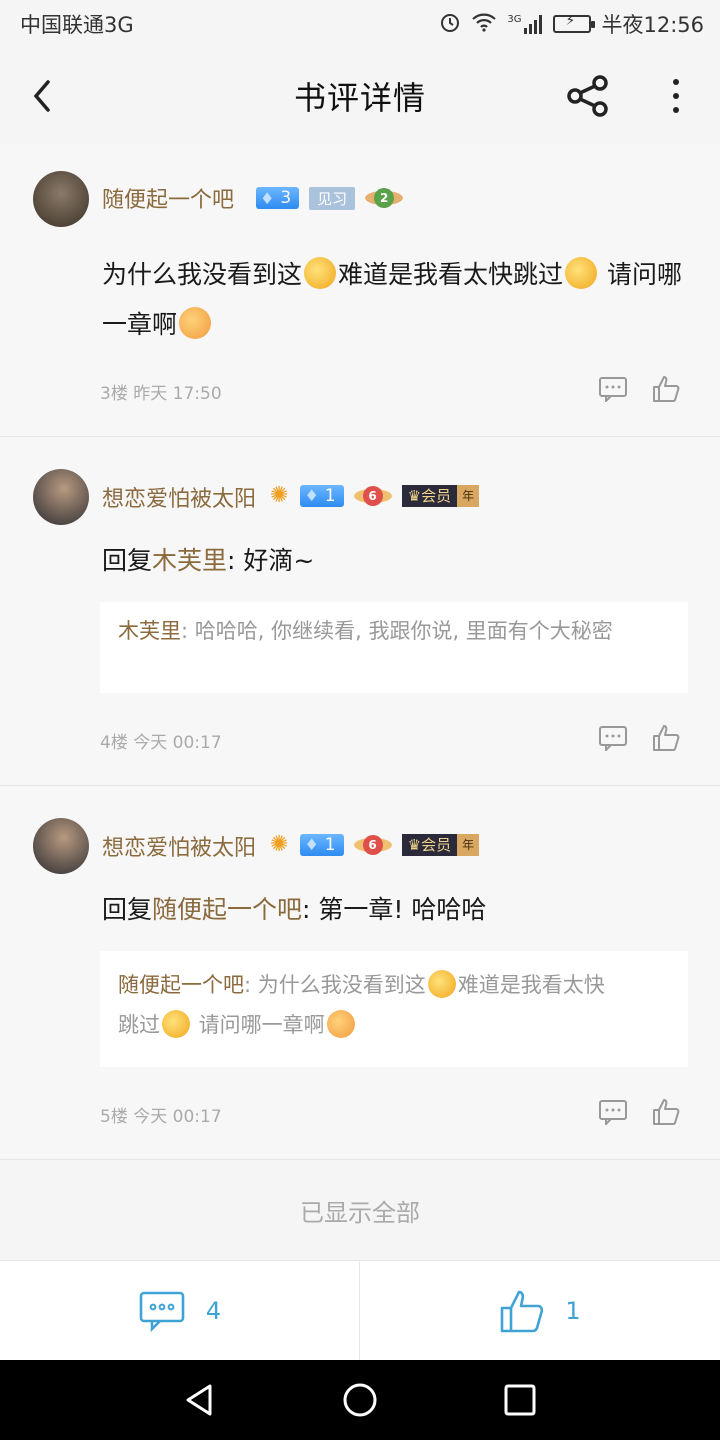 This screenshot has width=720, height=1440. Describe the element at coordinates (149, 631) in the screenshot. I see `quoted-username: 木芙里` at that location.